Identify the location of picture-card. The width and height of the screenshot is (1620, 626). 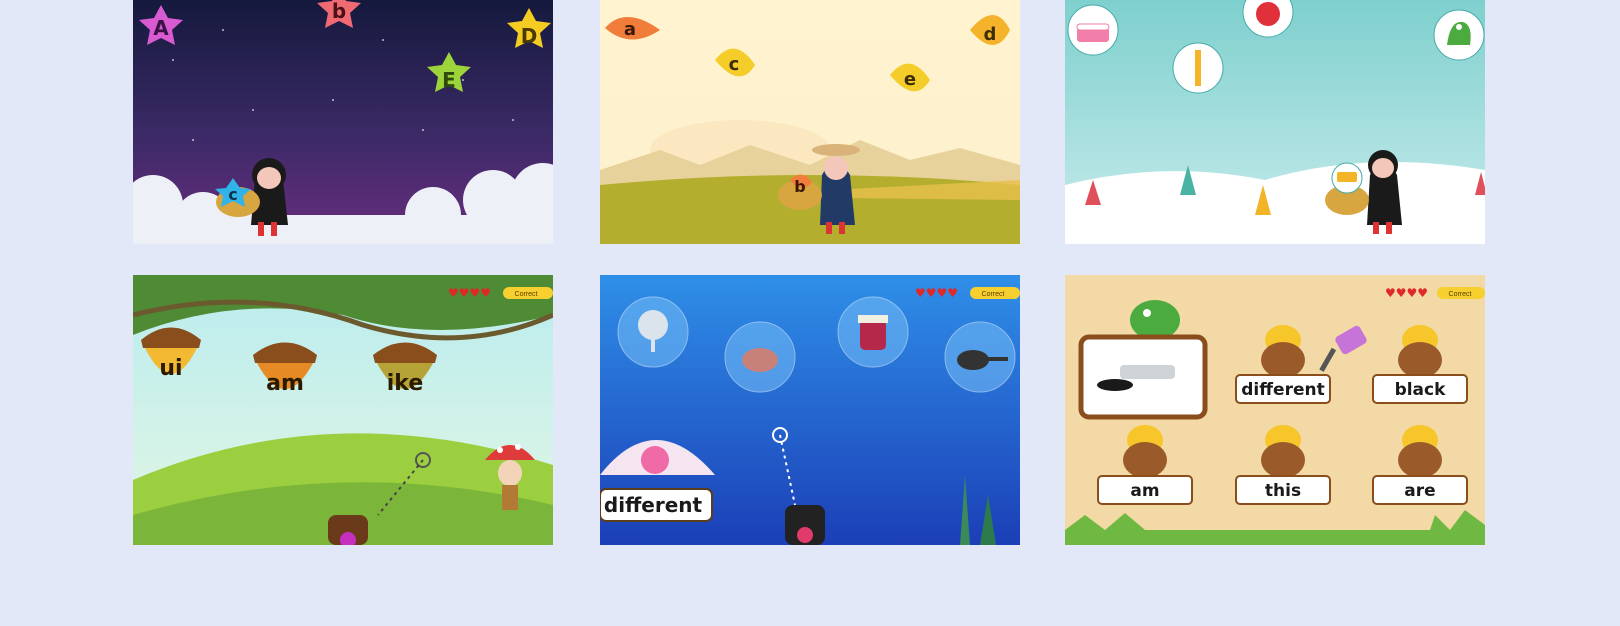
(1143, 377).